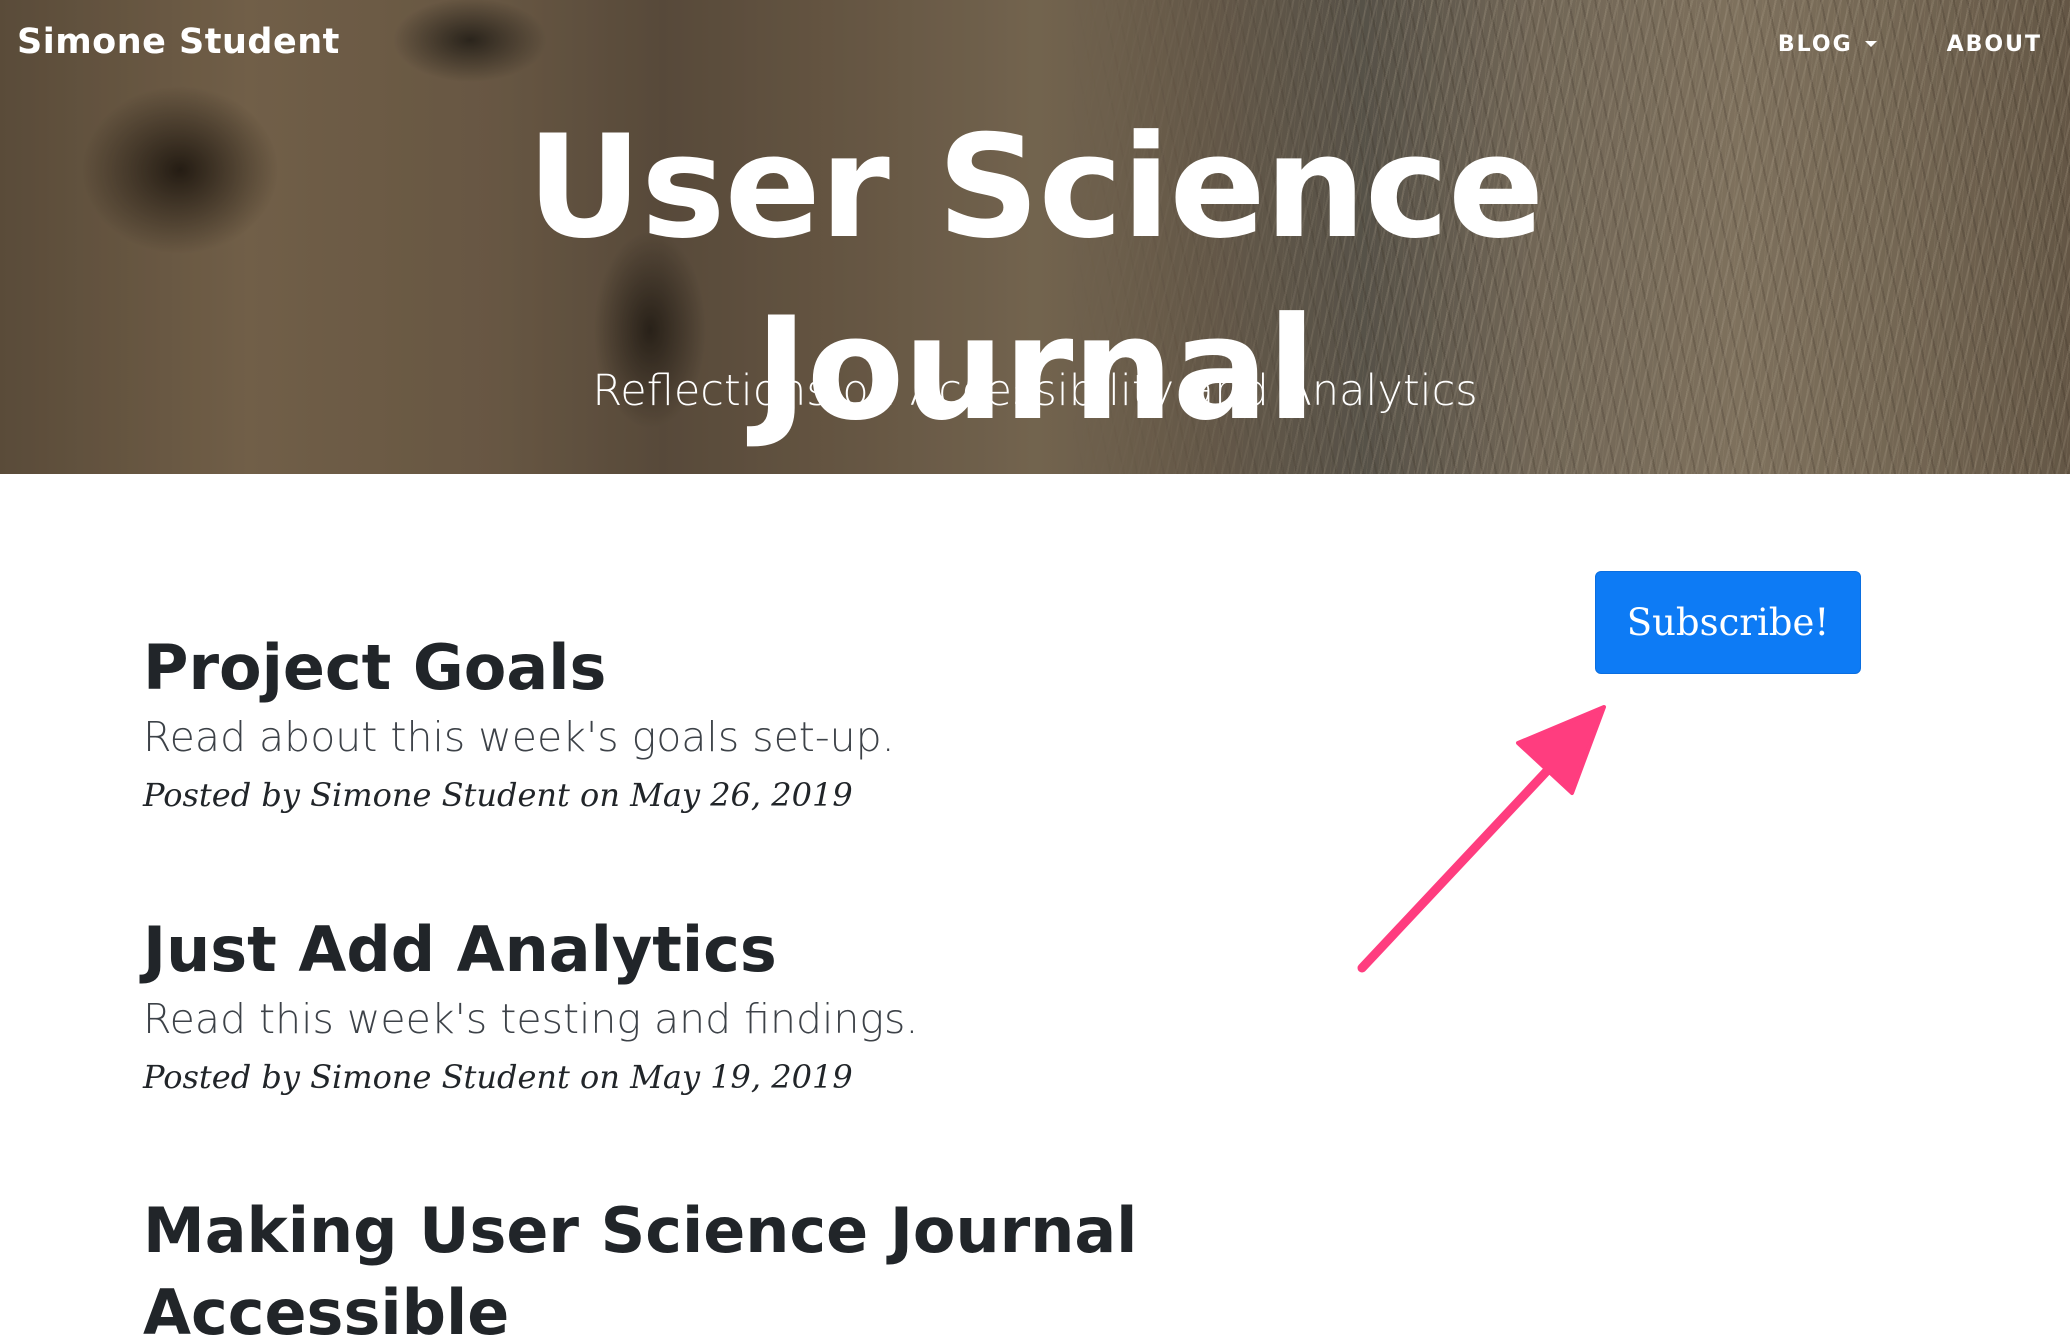  I want to click on post-meta: Posted by Simone Student on May 19, 2019, so click(498, 1077).